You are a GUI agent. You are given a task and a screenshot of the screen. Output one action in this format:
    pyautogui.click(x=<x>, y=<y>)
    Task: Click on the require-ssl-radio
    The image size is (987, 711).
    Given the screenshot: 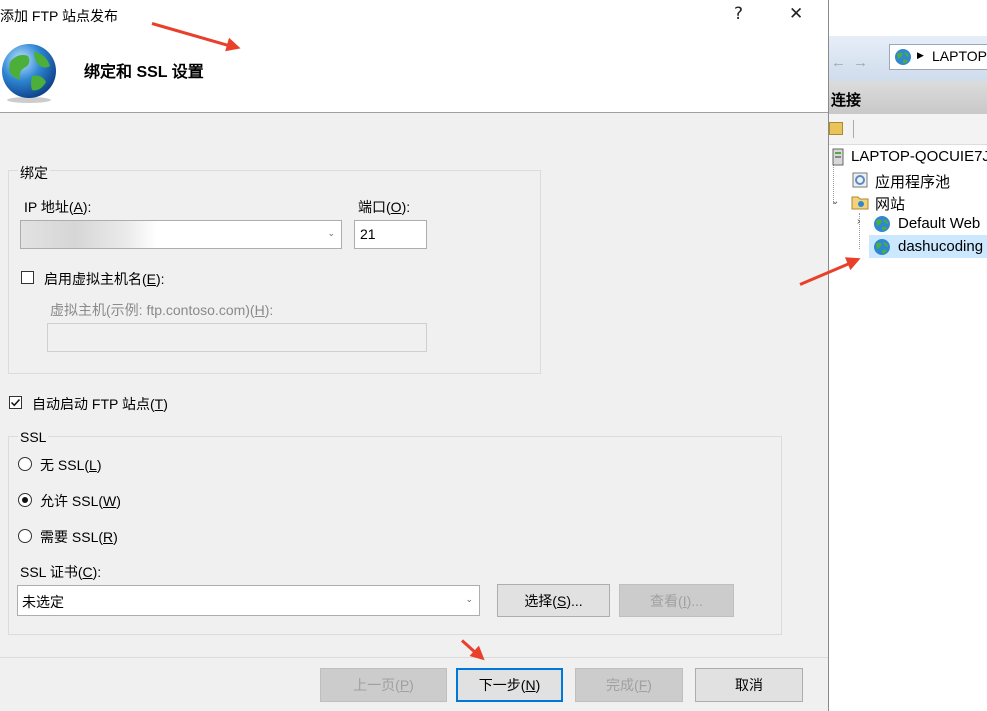 What is the action you would take?
    pyautogui.click(x=25, y=536)
    